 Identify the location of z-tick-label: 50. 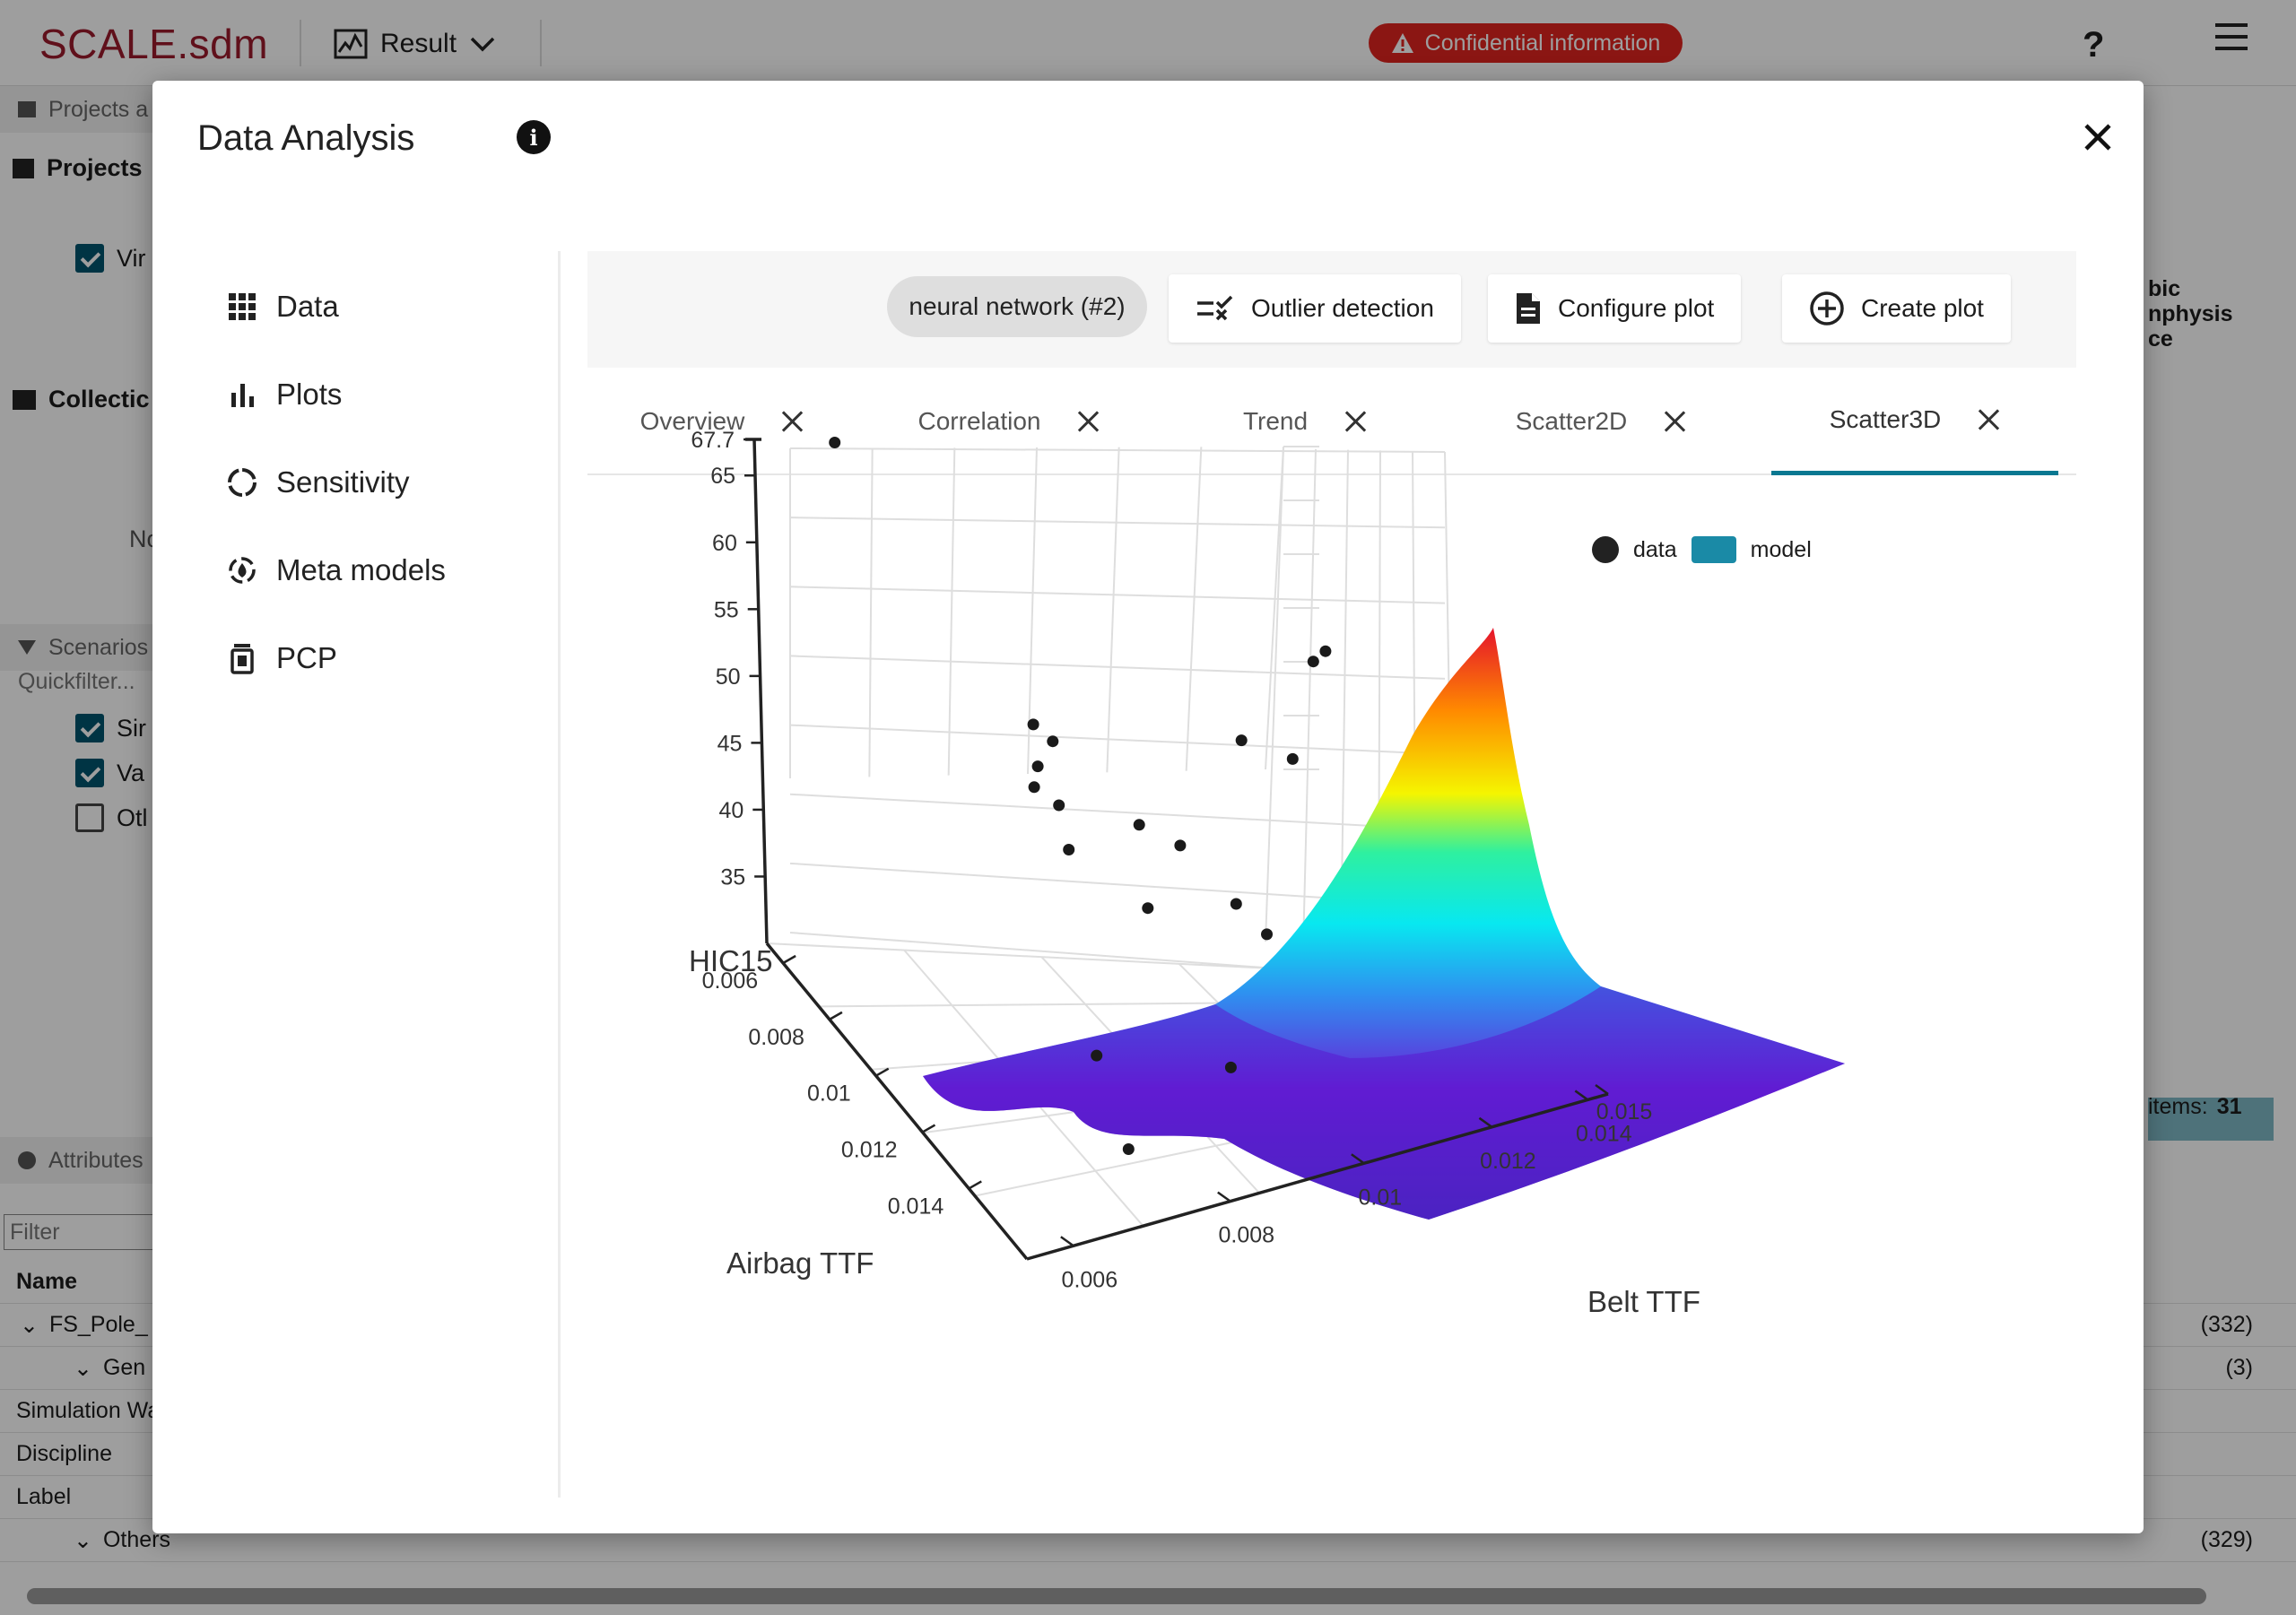
(728, 677).